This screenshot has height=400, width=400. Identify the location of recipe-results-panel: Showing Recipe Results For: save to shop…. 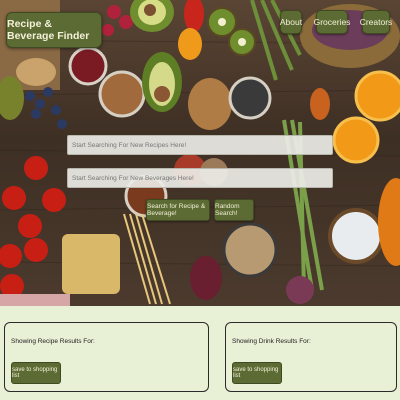
(106, 357).